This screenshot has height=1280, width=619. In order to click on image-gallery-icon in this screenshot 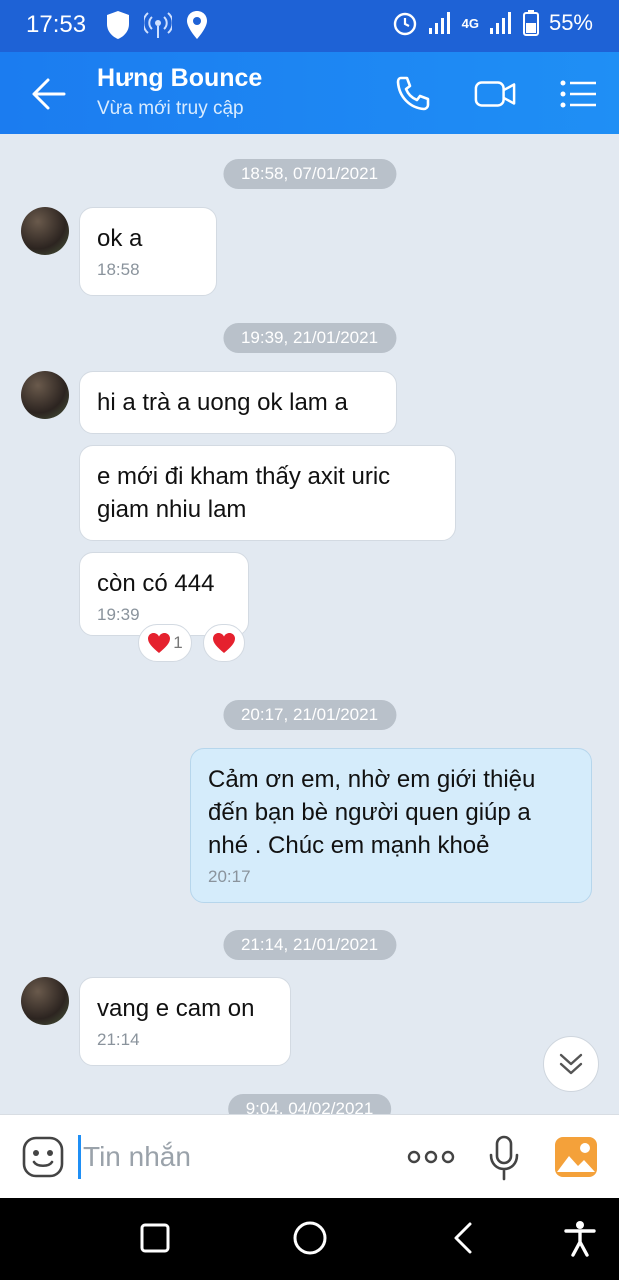, I will do `click(576, 1157)`.